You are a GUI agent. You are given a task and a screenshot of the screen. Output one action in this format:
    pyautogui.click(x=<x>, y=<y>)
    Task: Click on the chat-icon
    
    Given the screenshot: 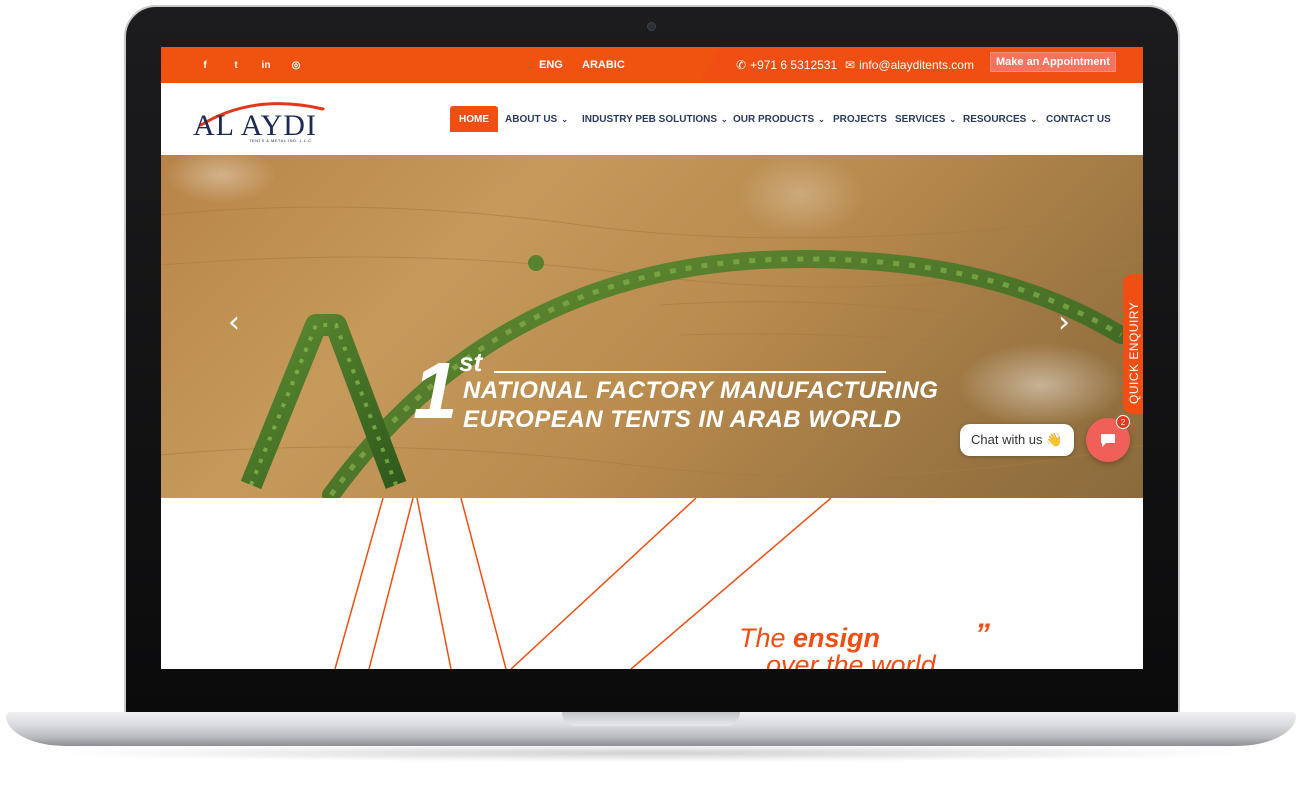 What is the action you would take?
    pyautogui.click(x=1108, y=440)
    